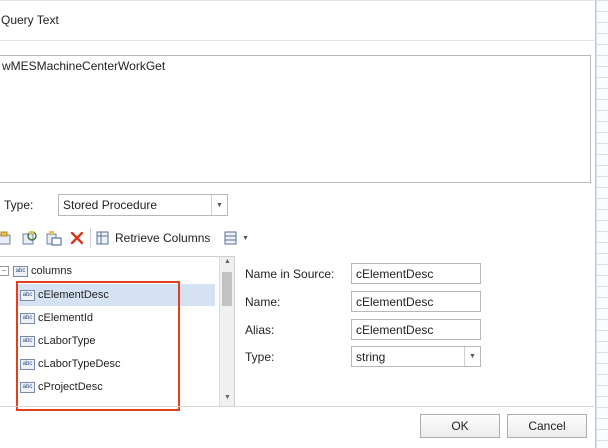 Image resolution: width=608 pixels, height=448 pixels. I want to click on table-options-dropdown: ▼, so click(236, 238).